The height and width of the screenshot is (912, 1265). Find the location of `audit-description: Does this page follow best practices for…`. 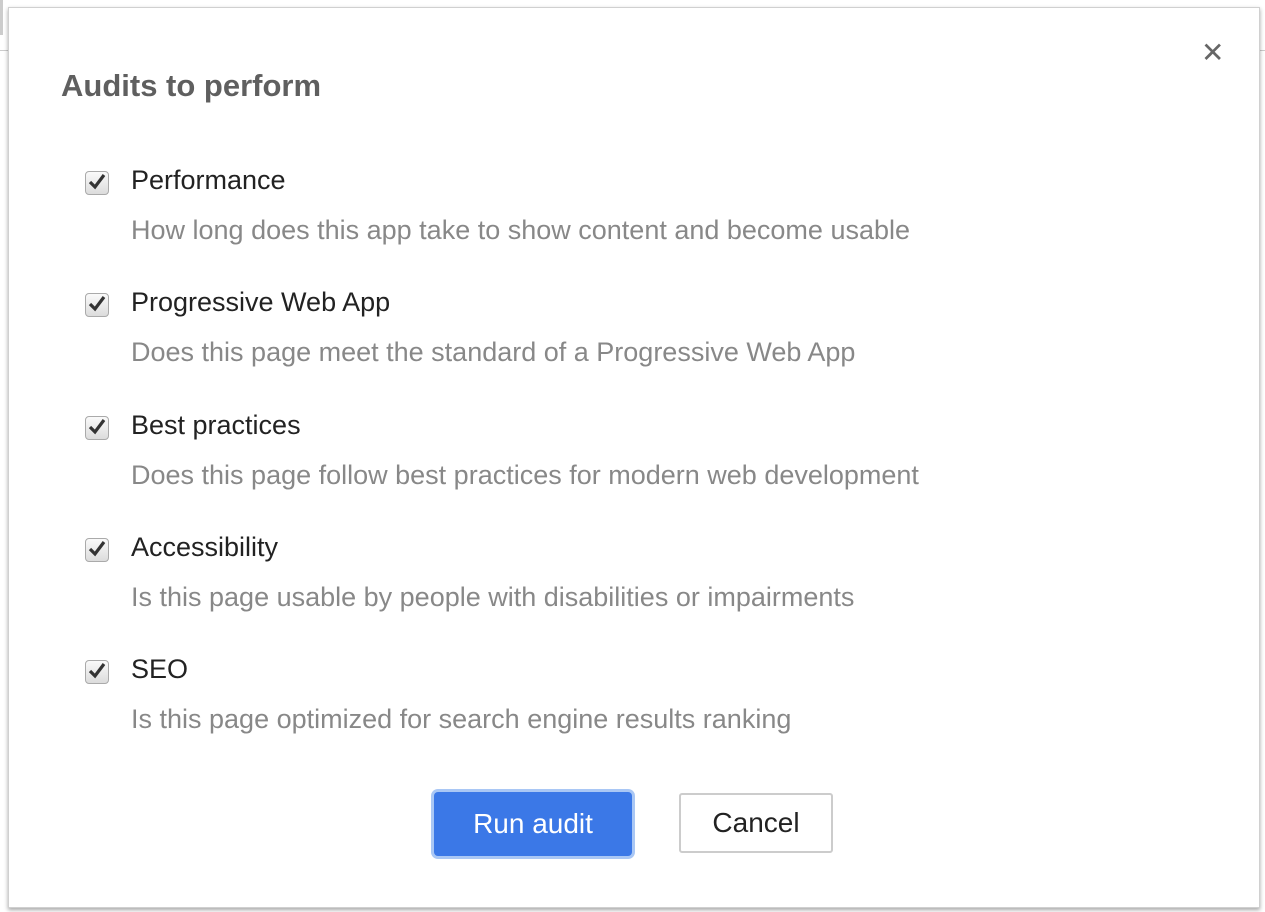

audit-description: Does this page follow best practices for… is located at coordinates (525, 474).